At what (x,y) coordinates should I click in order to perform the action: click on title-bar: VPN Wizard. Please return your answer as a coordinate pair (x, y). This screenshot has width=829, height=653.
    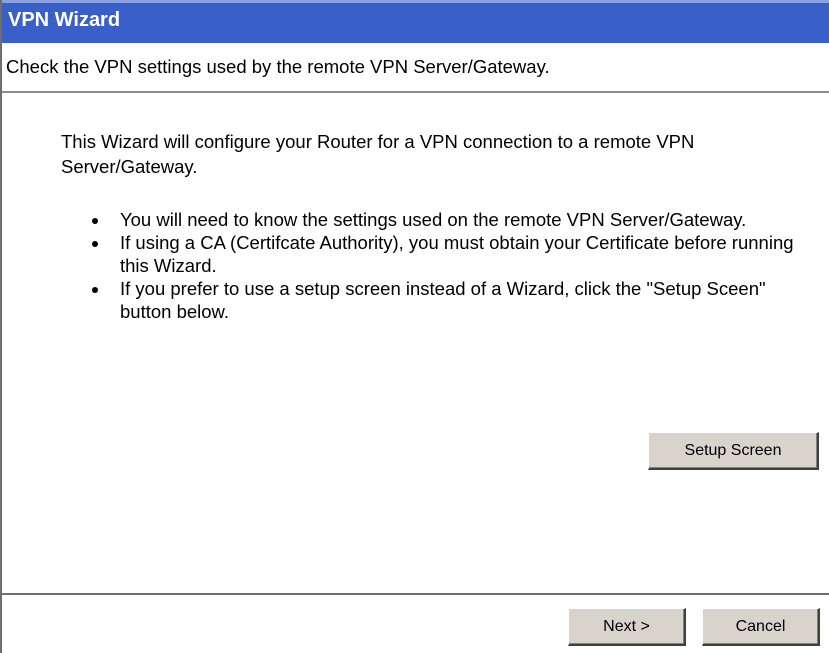
    Looking at the image, I should click on (415, 21).